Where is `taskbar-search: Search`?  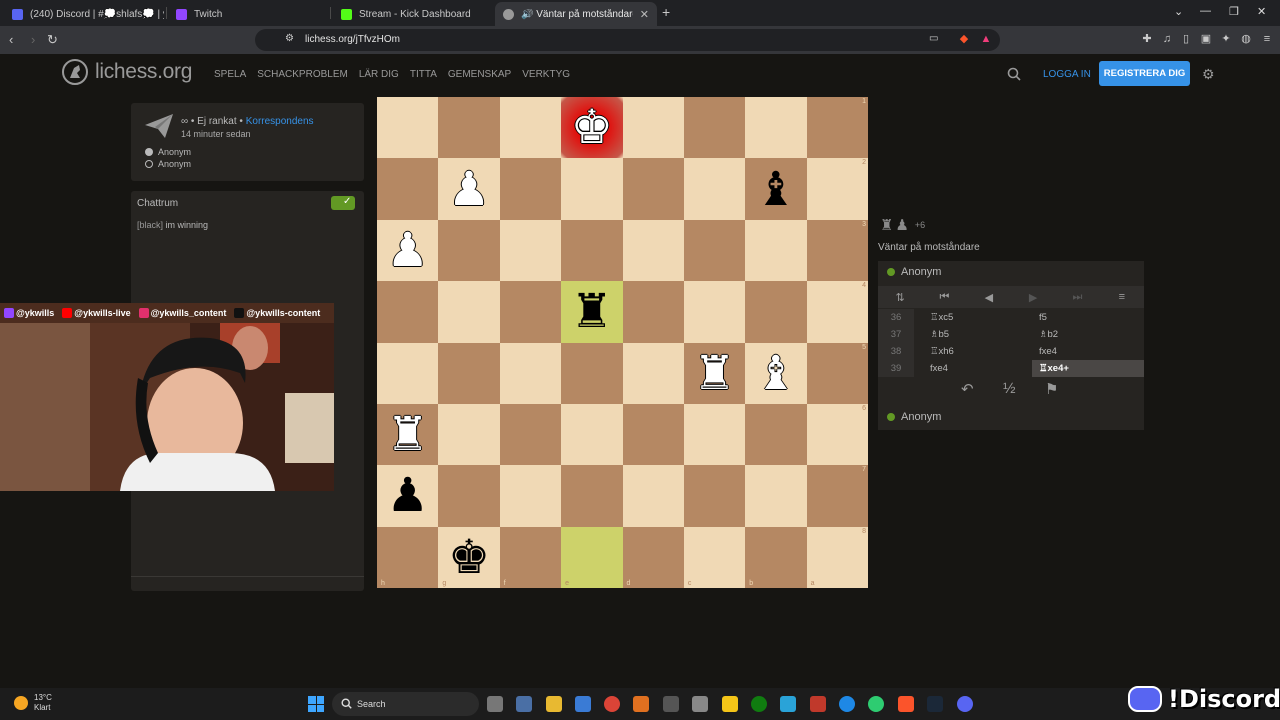 taskbar-search: Search is located at coordinates (405, 704).